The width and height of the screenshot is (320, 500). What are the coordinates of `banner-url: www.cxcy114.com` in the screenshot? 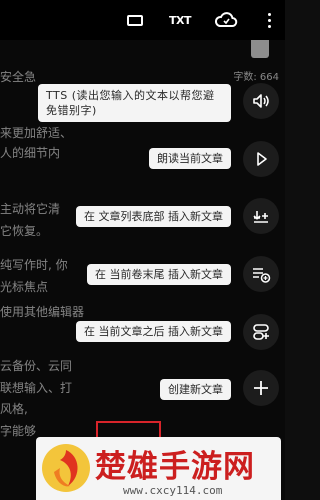 It's located at (173, 490).